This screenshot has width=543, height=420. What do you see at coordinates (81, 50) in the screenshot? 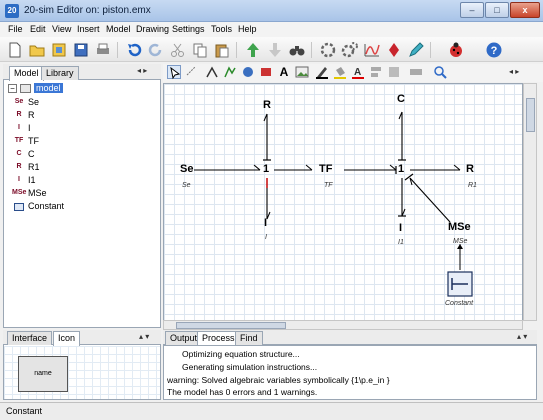
I see `save-icon` at bounding box center [81, 50].